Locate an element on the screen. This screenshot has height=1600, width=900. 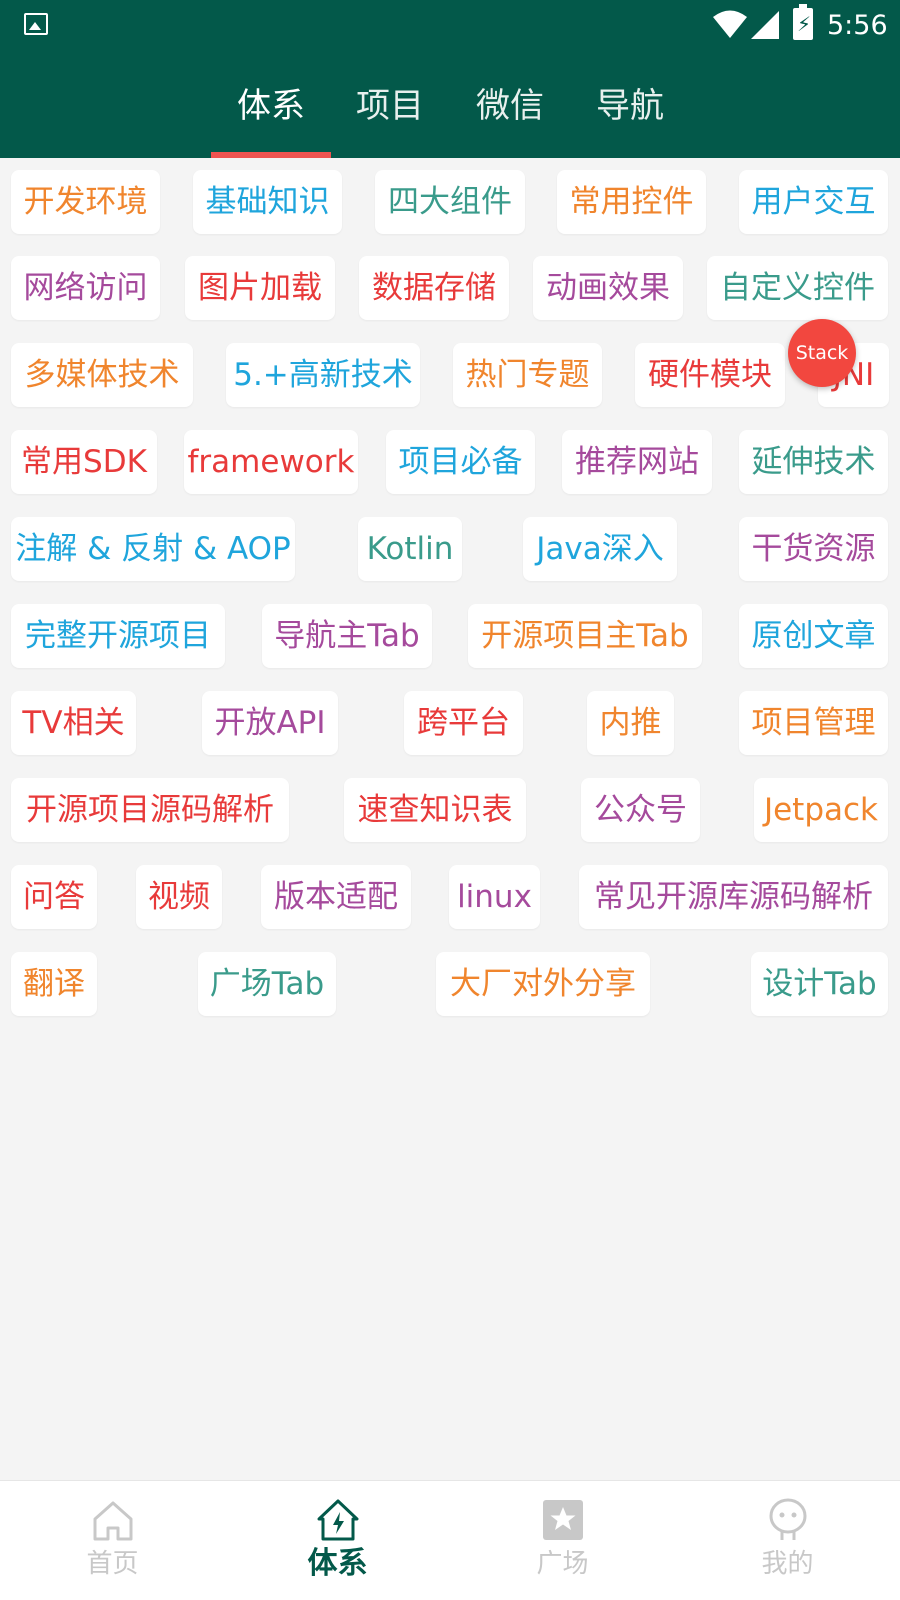
tag: 自定义控件 is located at coordinates (797, 288).